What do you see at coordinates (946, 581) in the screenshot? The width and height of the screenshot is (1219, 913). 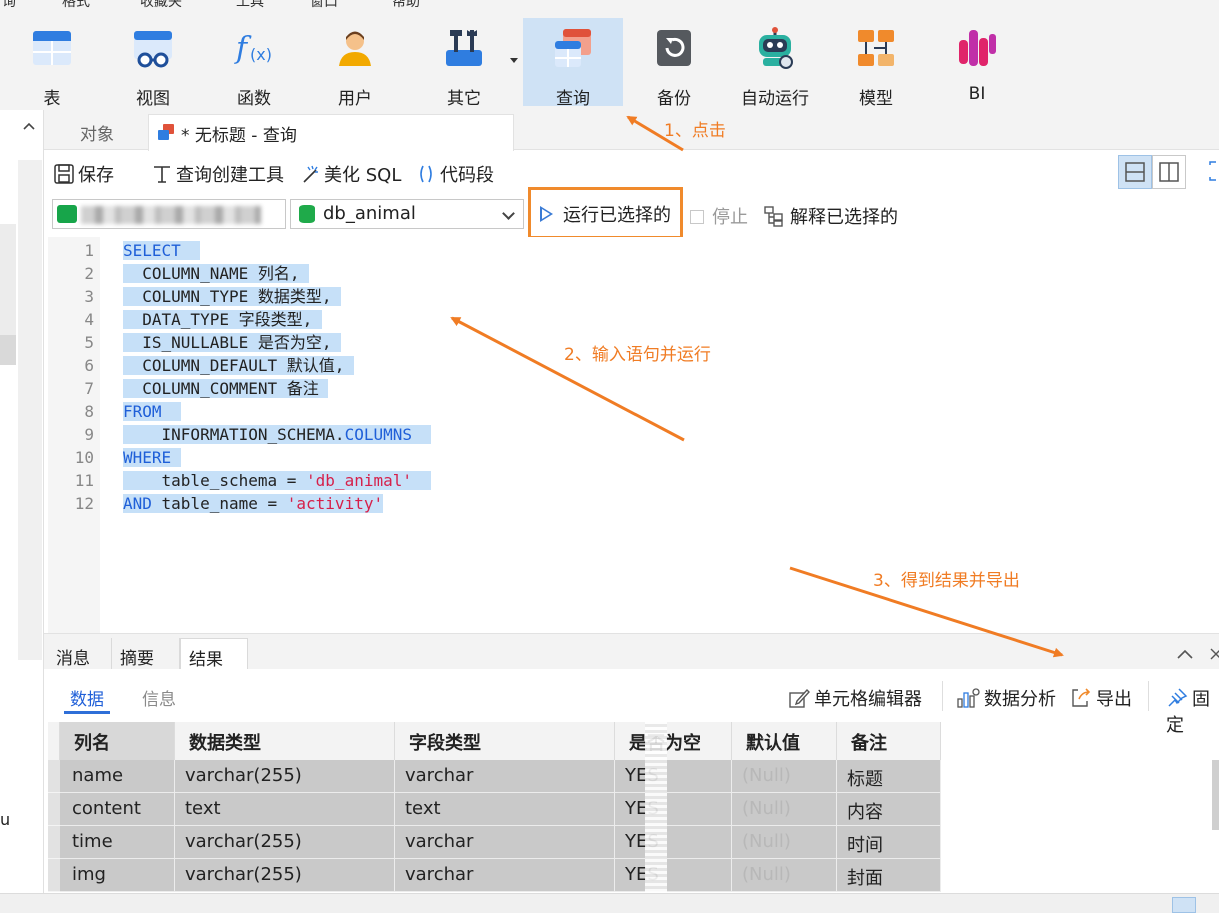 I see `annotation-step-3: 3、得到结果并导出` at bounding box center [946, 581].